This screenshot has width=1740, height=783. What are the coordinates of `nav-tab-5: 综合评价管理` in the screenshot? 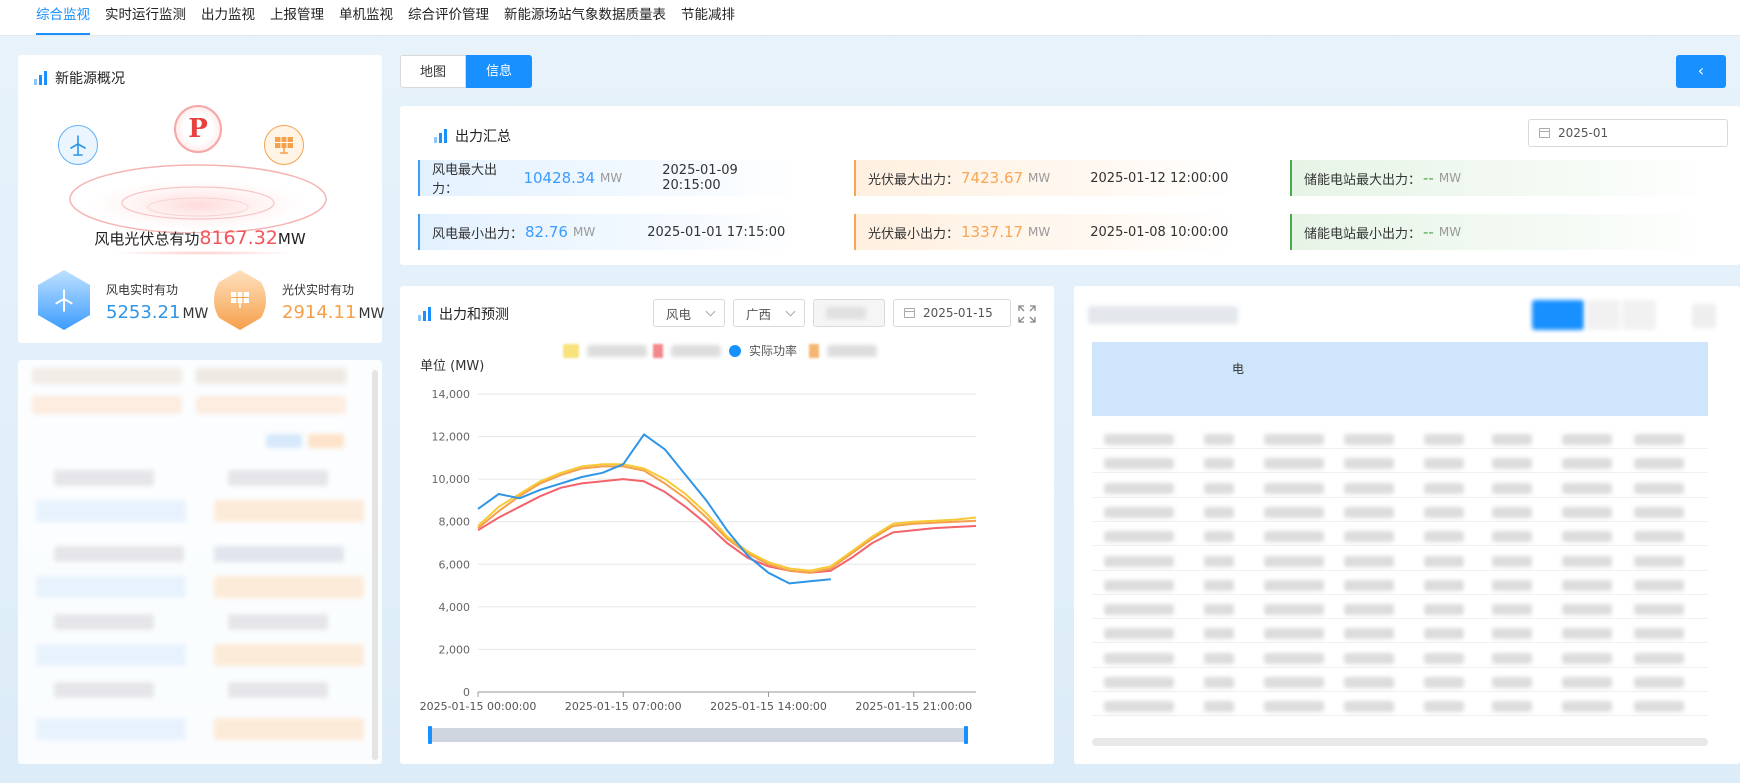 It's located at (448, 20).